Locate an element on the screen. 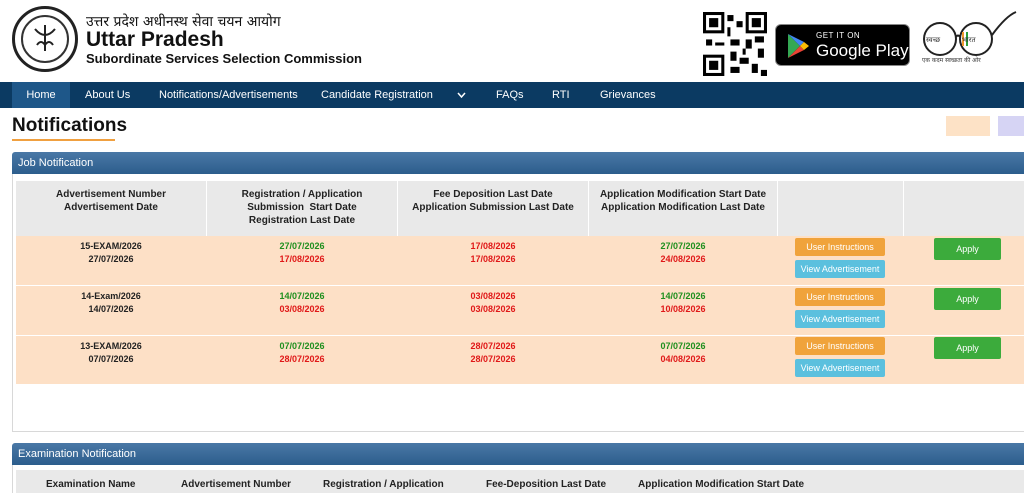 The image size is (1024, 493). registration-last-date: 03/08/2026 is located at coordinates (302, 309).